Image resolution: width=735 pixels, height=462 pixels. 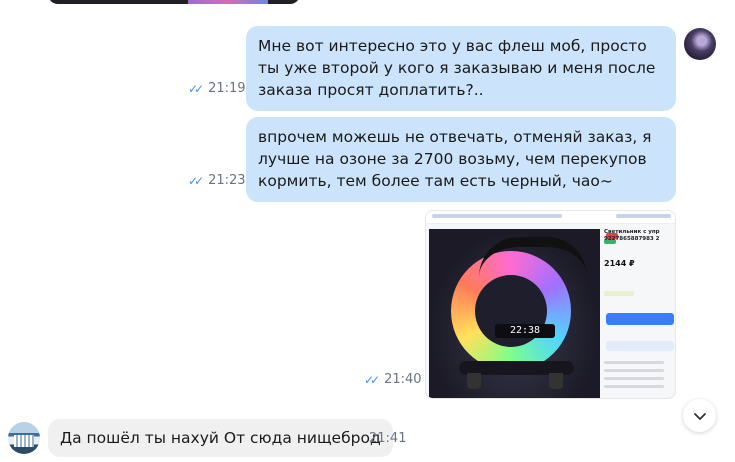 I want to click on product-info-panel: Светильник с упр 9227865887983 2 2144 ₽, so click(x=639, y=313).